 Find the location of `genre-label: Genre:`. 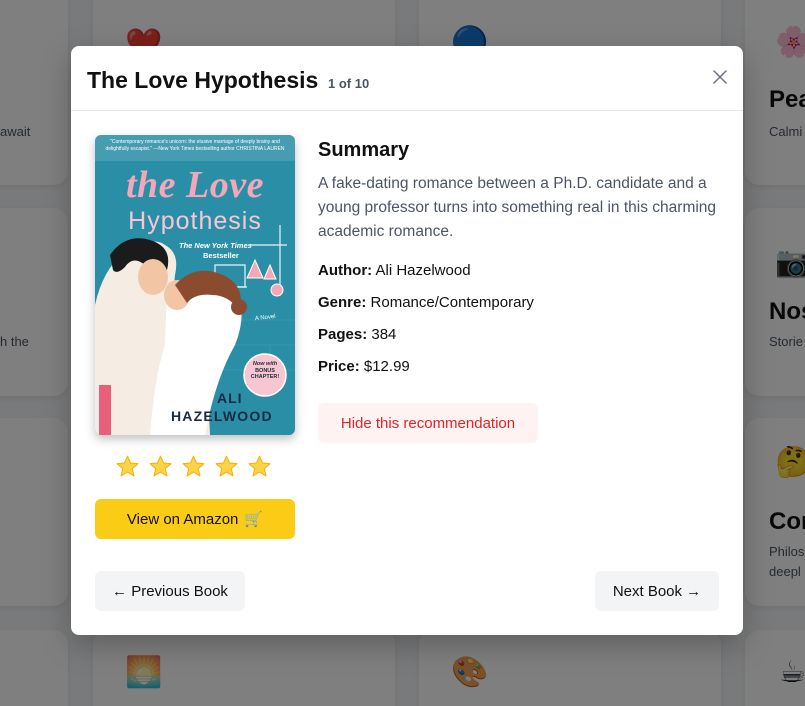

genre-label: Genre: is located at coordinates (342, 302).